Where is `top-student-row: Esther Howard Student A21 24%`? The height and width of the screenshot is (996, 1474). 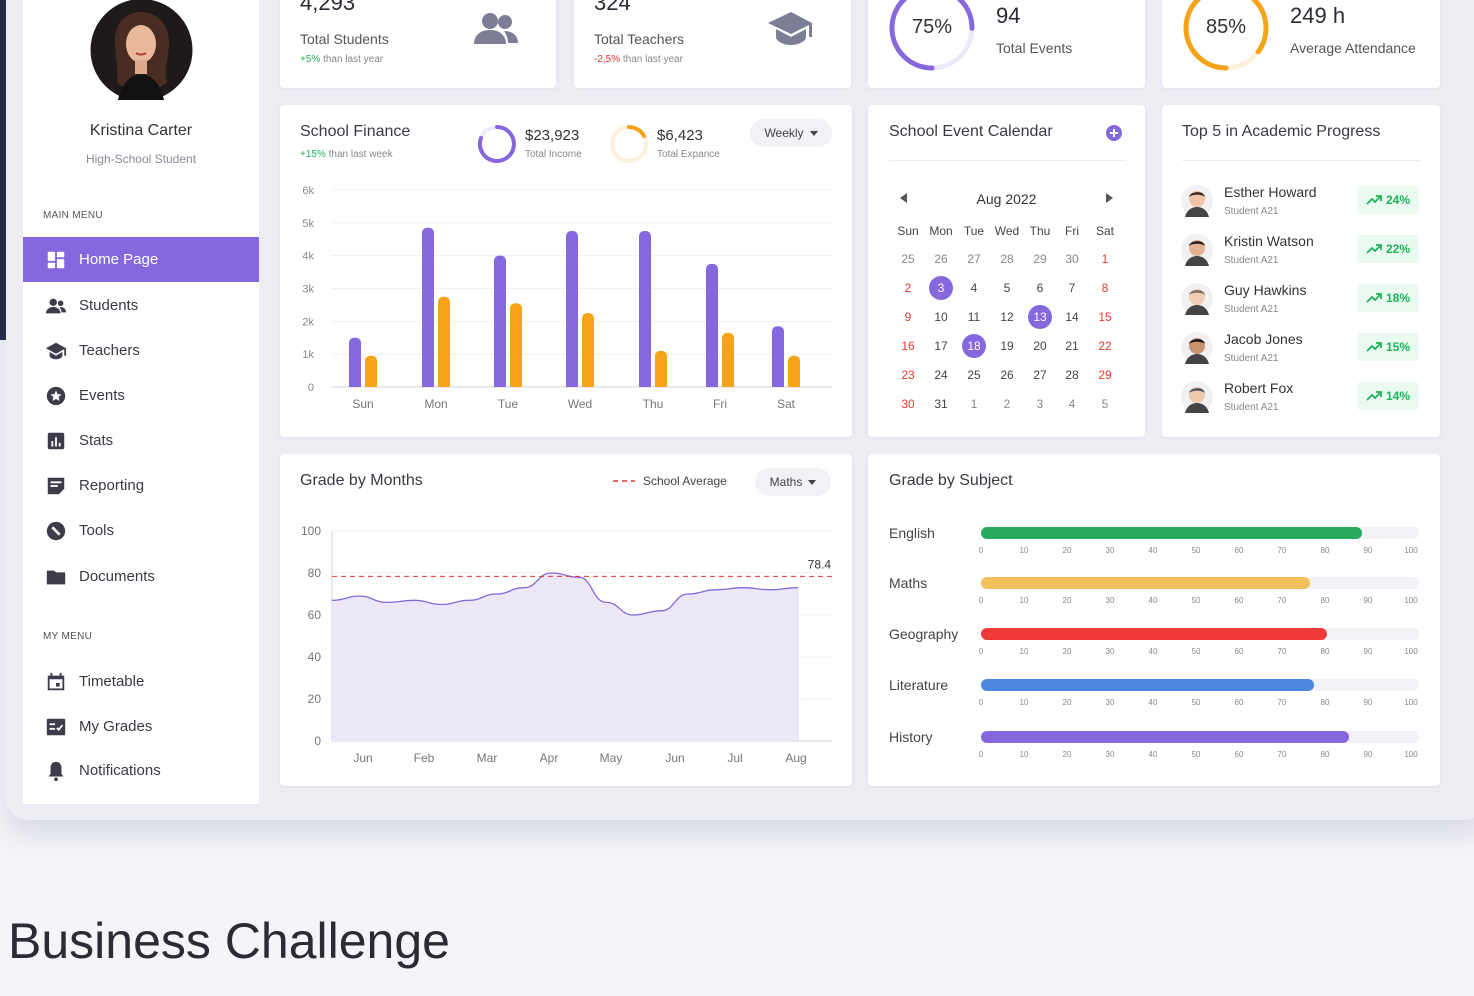
top-student-row: Esther Howard Student A21 24% is located at coordinates (1300, 204).